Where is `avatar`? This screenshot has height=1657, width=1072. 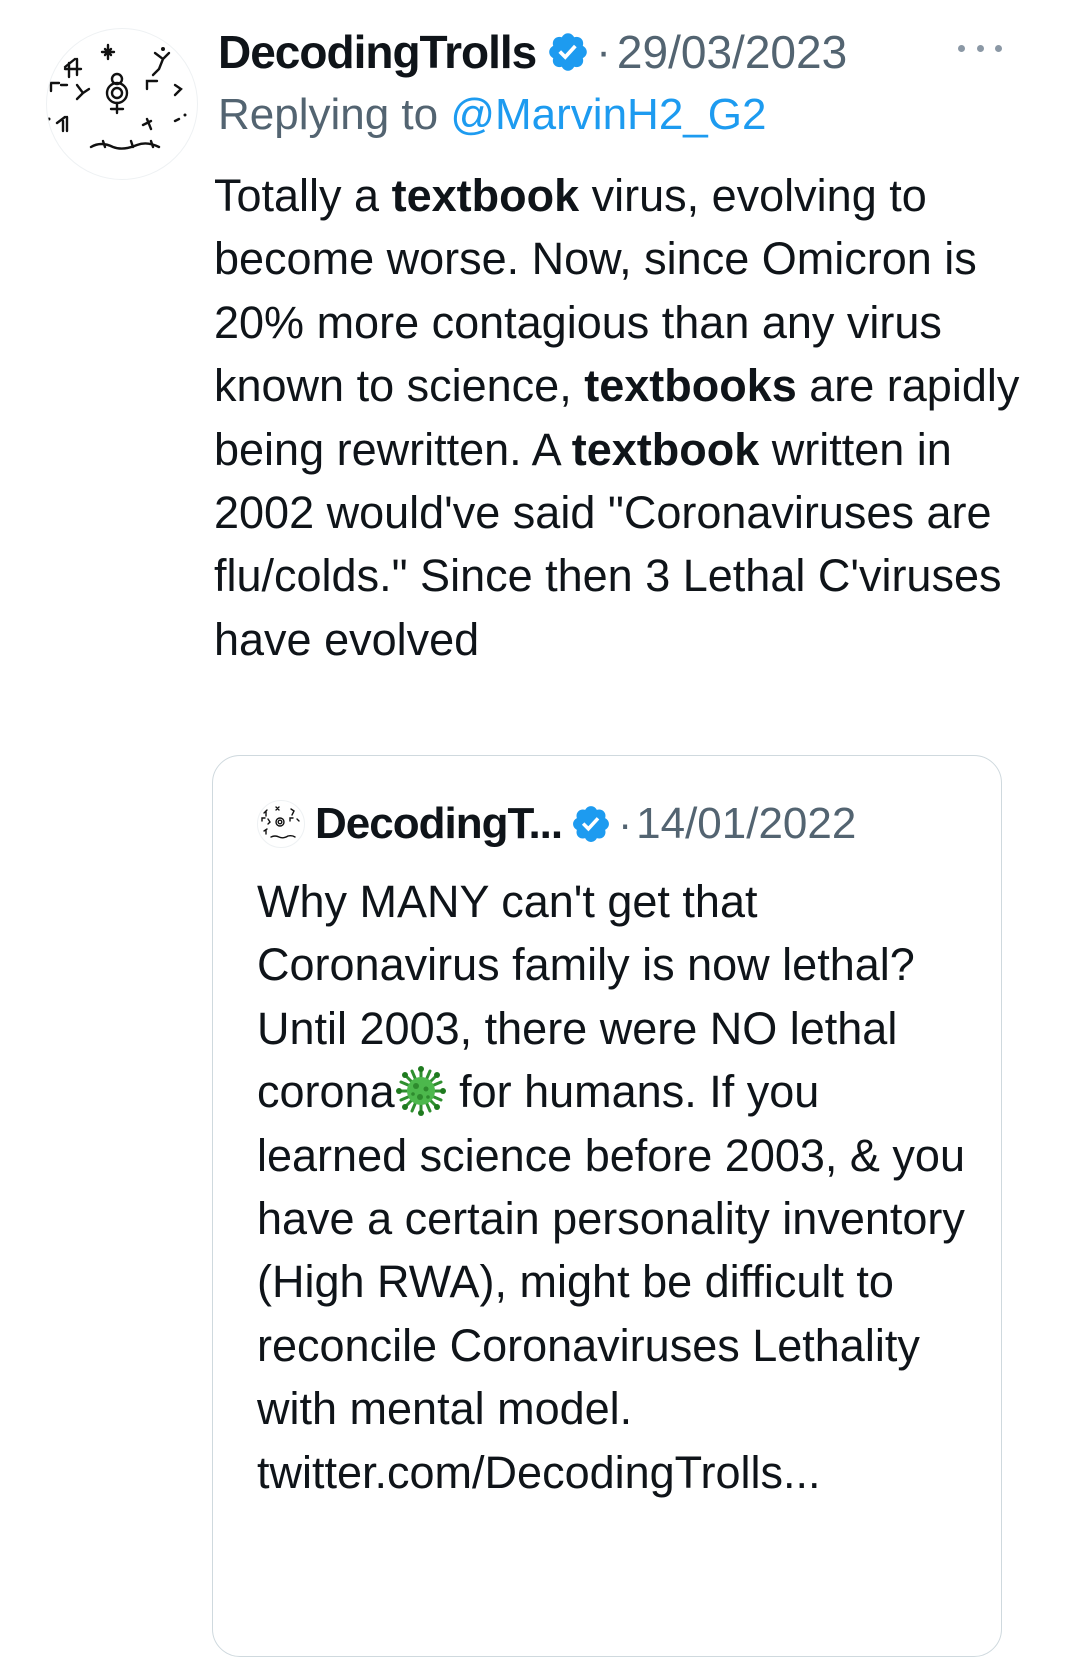
avatar is located at coordinates (122, 104).